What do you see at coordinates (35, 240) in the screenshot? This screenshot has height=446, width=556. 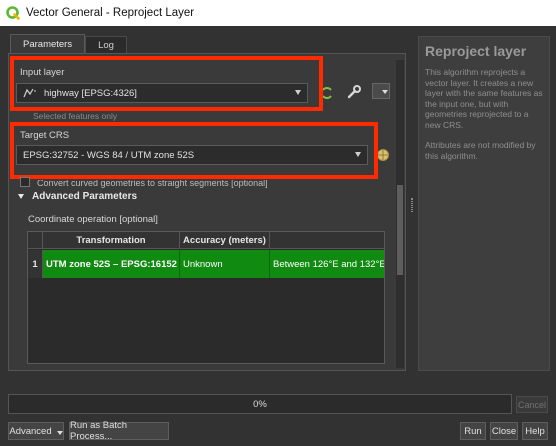 I see `table-corner` at bounding box center [35, 240].